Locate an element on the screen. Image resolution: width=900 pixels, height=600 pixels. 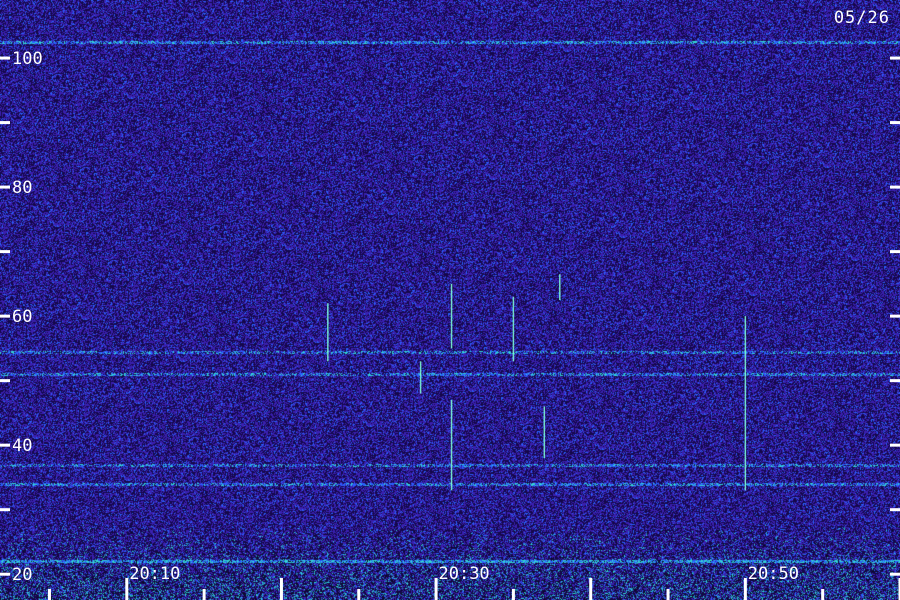
y-axis-left-ticks is located at coordinates (5, 316).